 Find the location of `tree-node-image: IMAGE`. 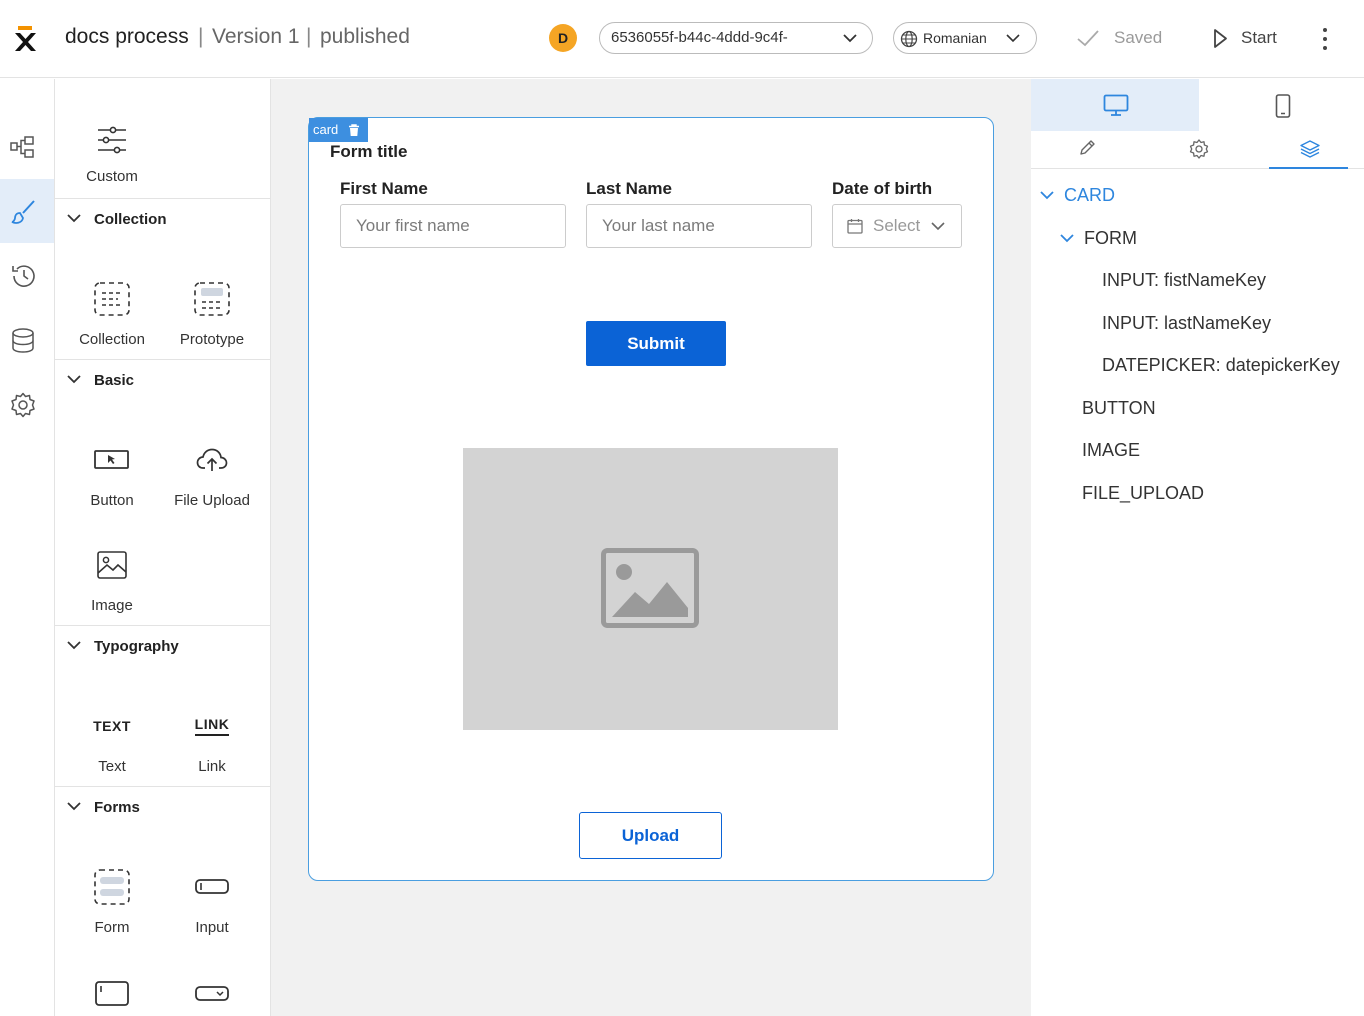

tree-node-image: IMAGE is located at coordinates (1111, 450).